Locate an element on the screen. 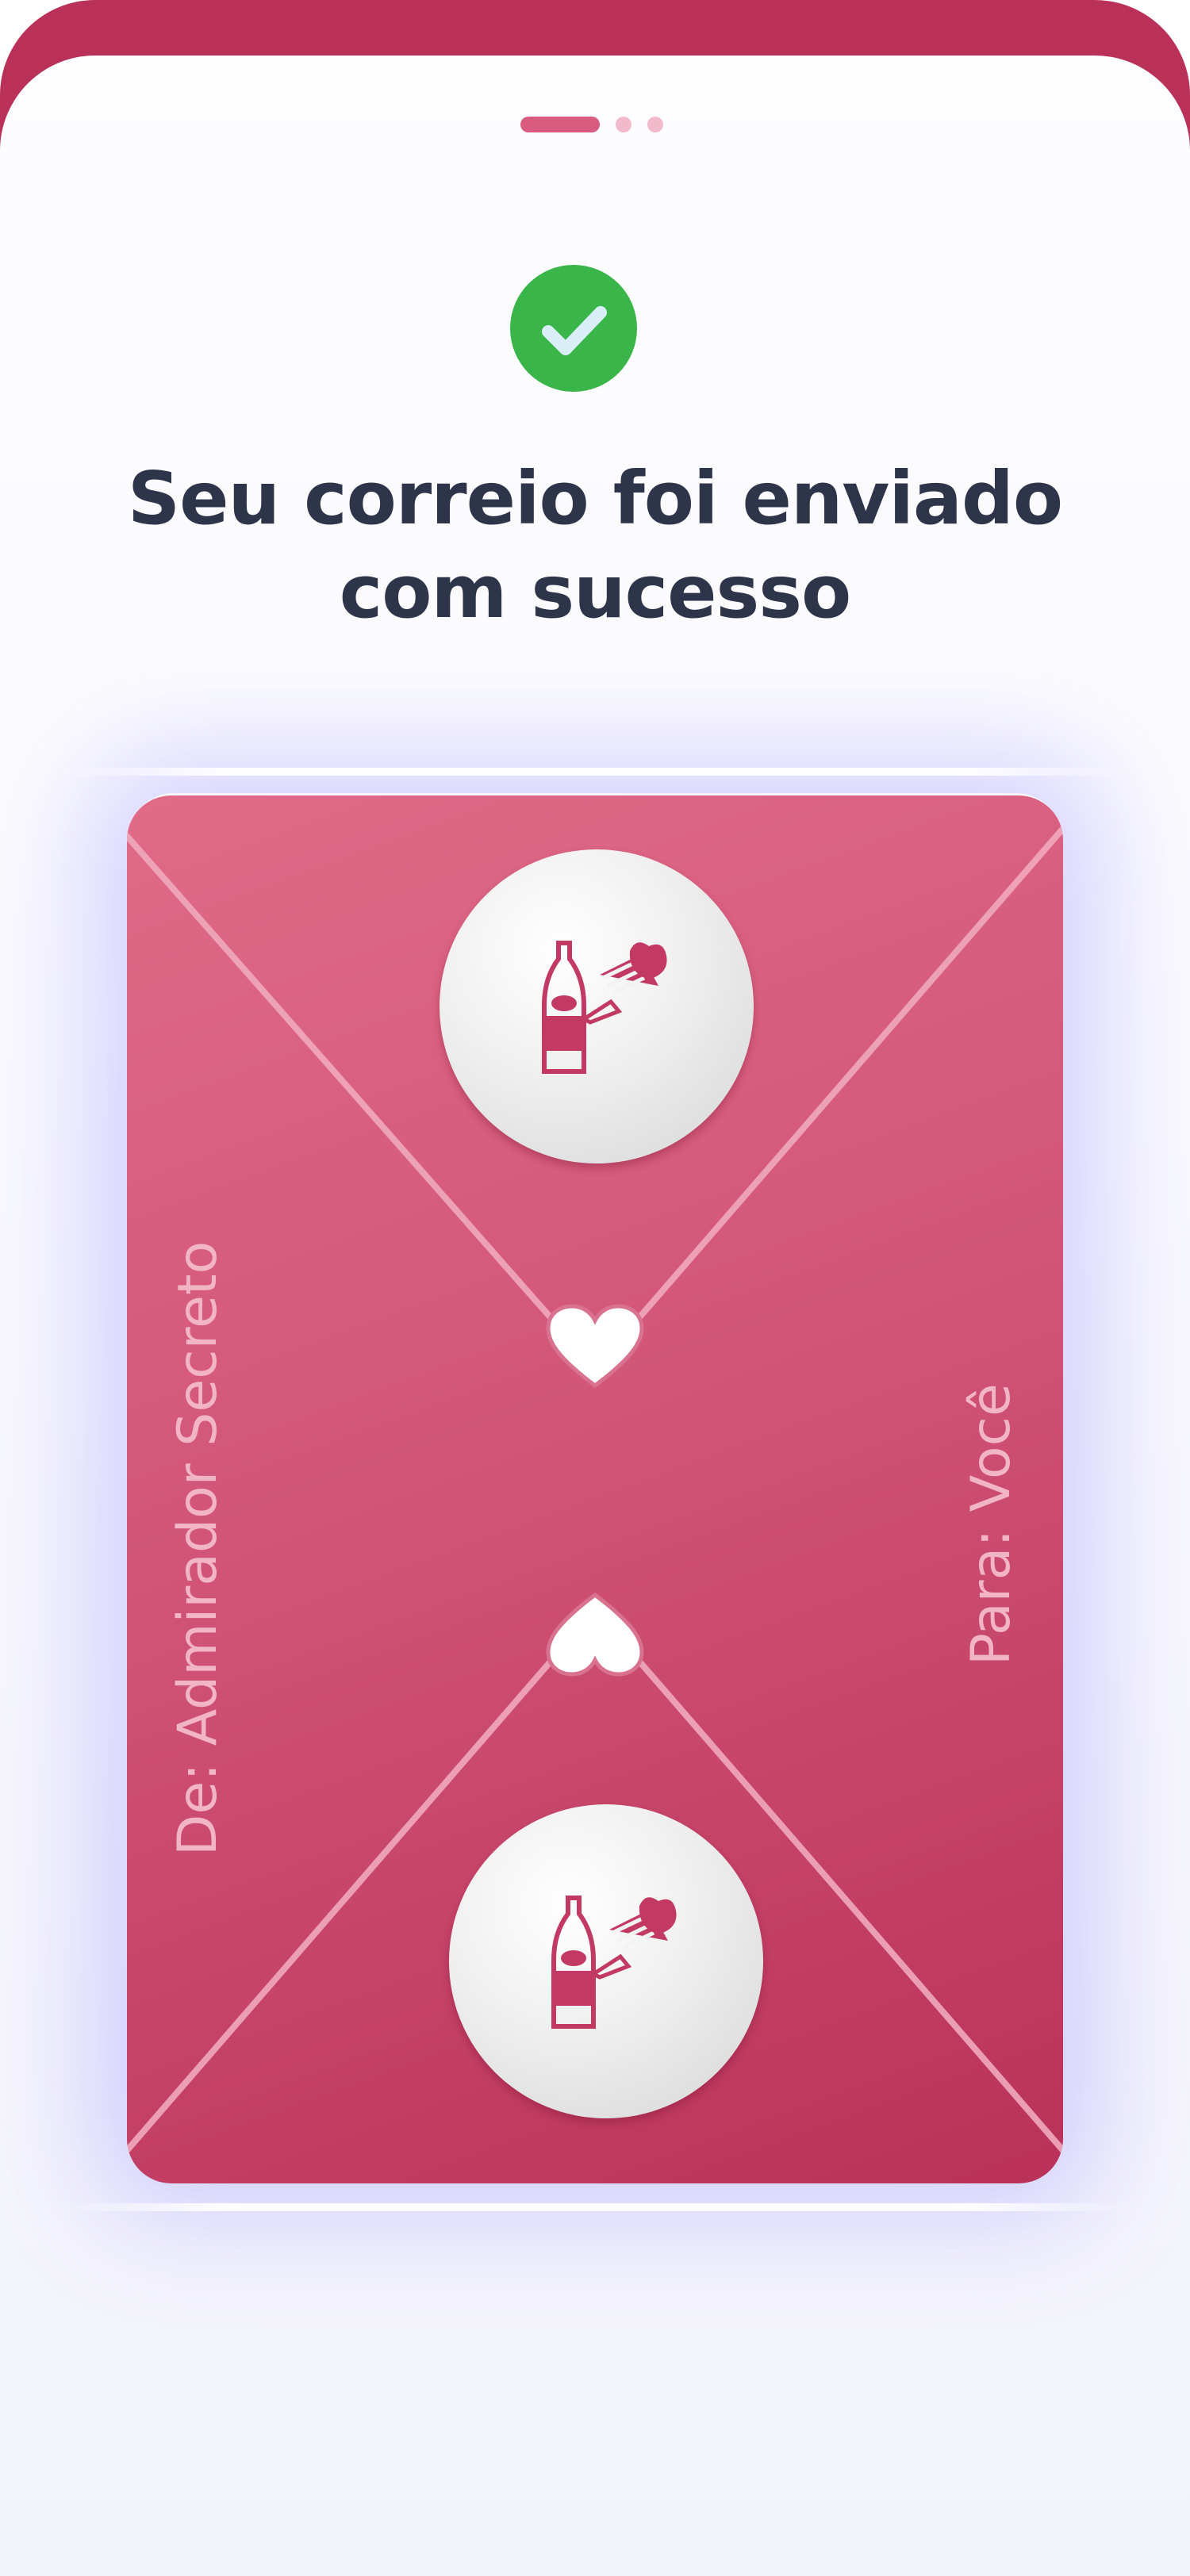 The height and width of the screenshot is (2576, 1190). check-circle-icon is located at coordinates (573, 328).